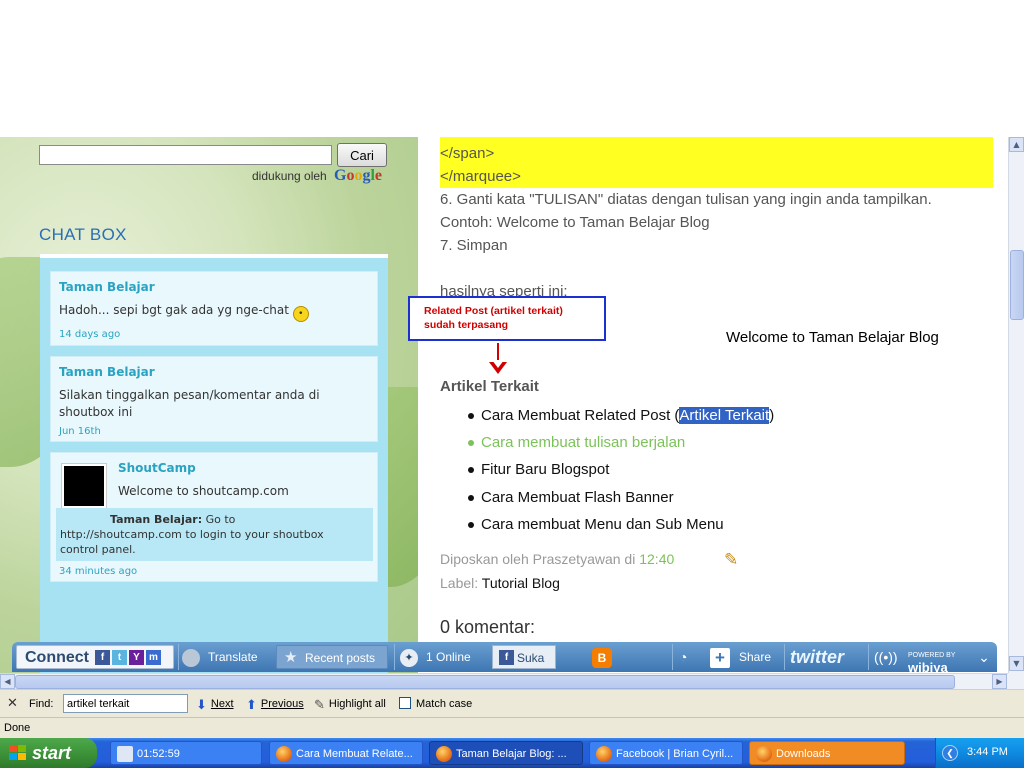  What do you see at coordinates (119, 658) in the screenshot?
I see `twitter-icon: t` at bounding box center [119, 658].